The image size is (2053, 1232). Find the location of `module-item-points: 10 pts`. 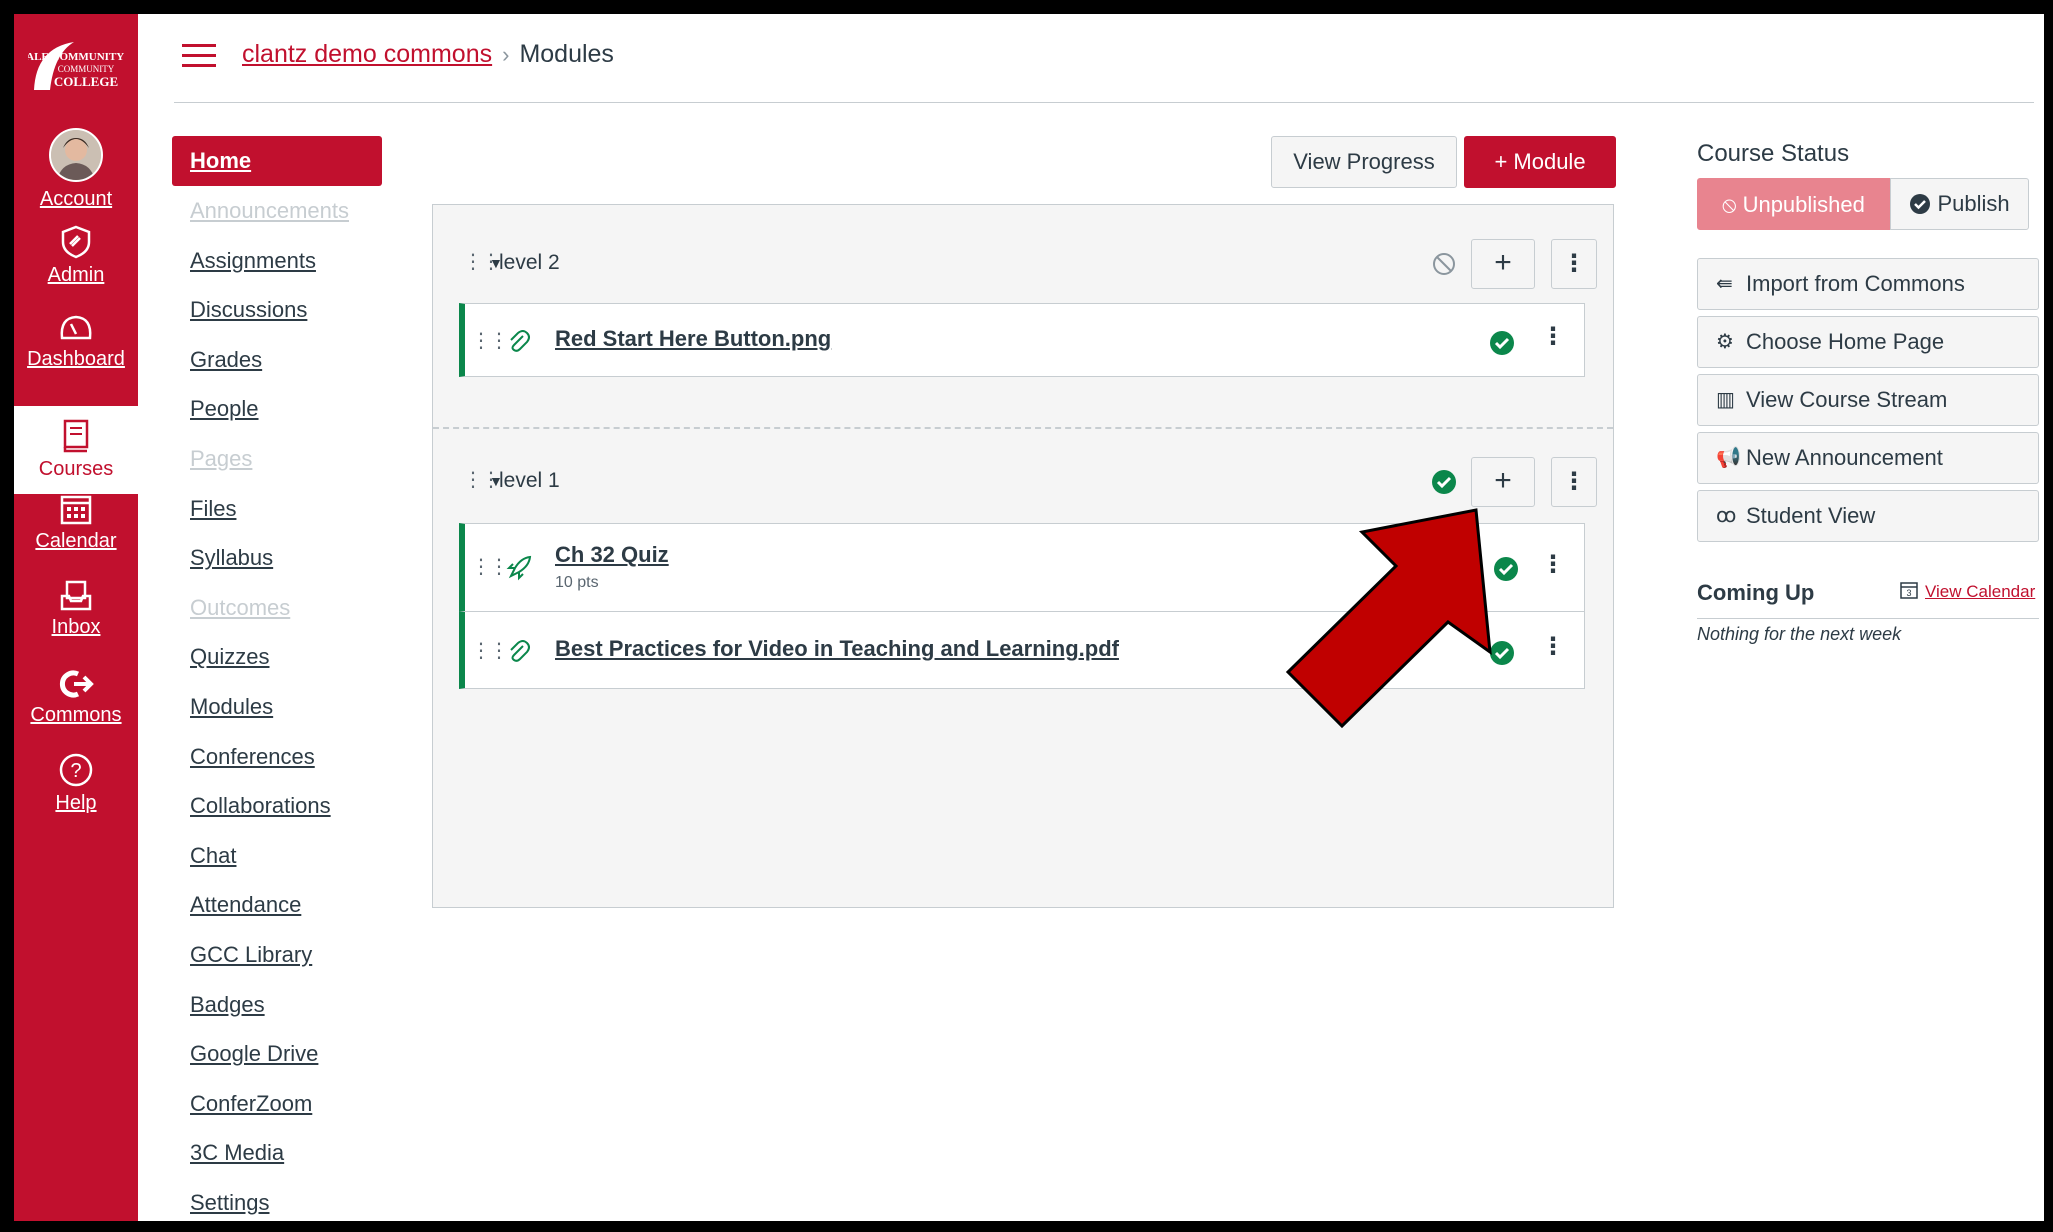

module-item-points: 10 pts is located at coordinates (577, 582).